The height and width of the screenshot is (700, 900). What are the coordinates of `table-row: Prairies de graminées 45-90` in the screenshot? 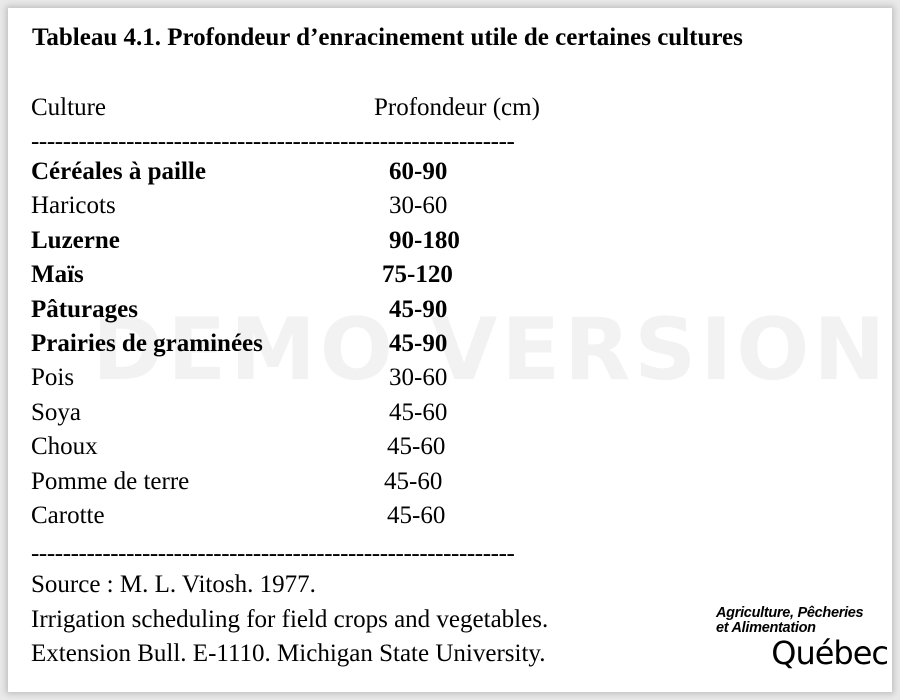 It's located at (331, 347).